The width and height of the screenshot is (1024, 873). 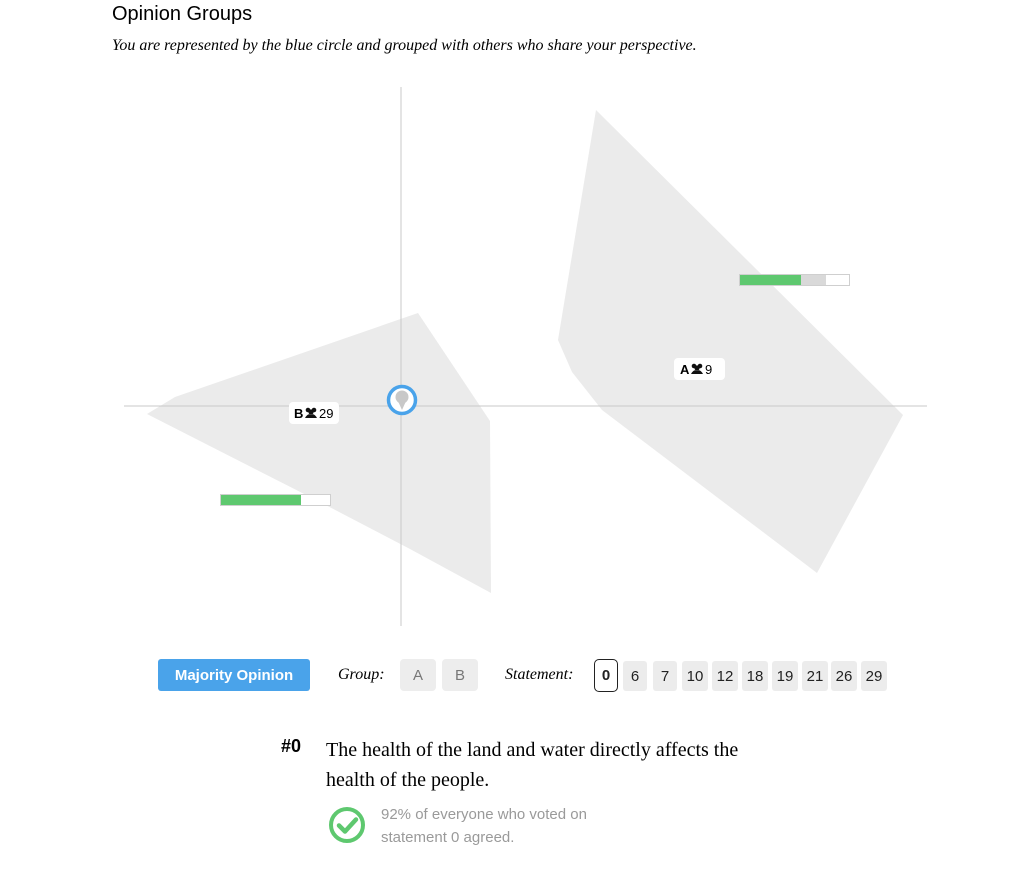 I want to click on group-a-vote-bar, so click(x=794, y=280).